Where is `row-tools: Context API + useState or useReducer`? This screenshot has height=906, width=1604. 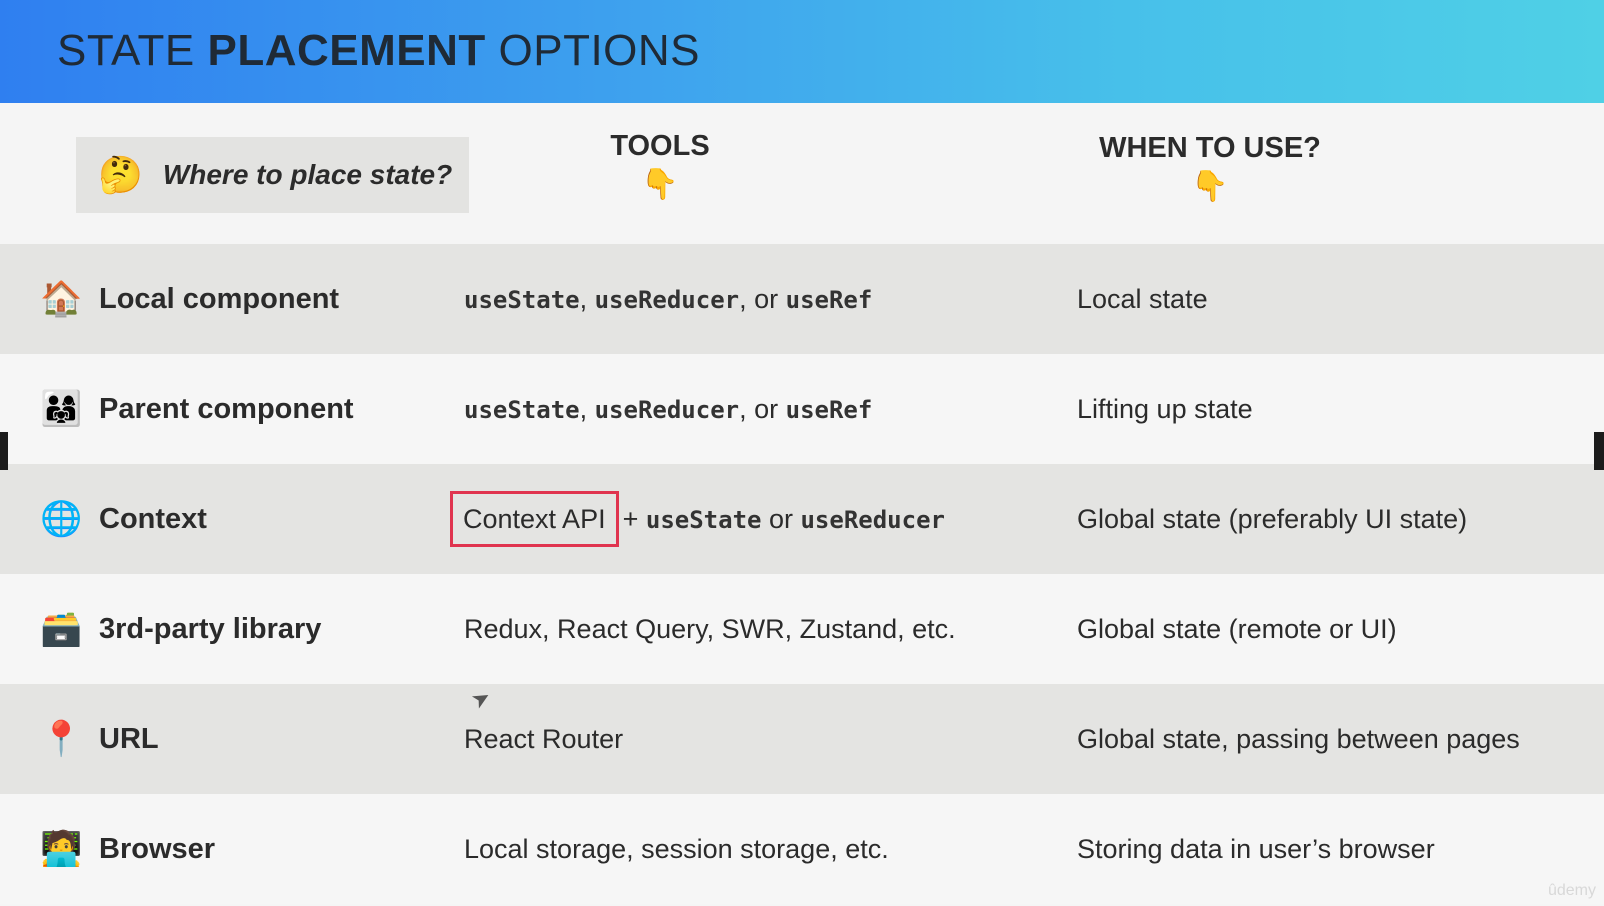 row-tools: Context API + useState or useReducer is located at coordinates (697, 518).